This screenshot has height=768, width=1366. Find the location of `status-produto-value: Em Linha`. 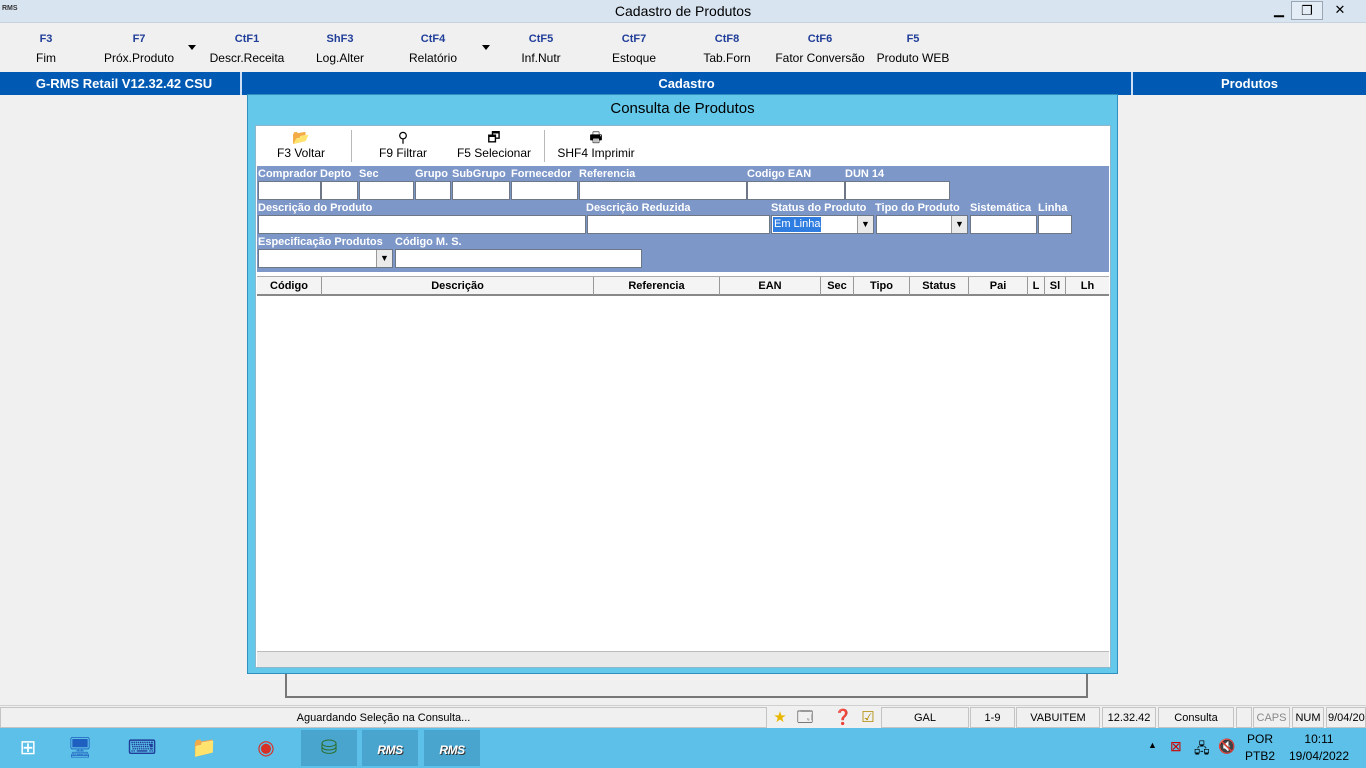

status-produto-value: Em Linha is located at coordinates (797, 224).